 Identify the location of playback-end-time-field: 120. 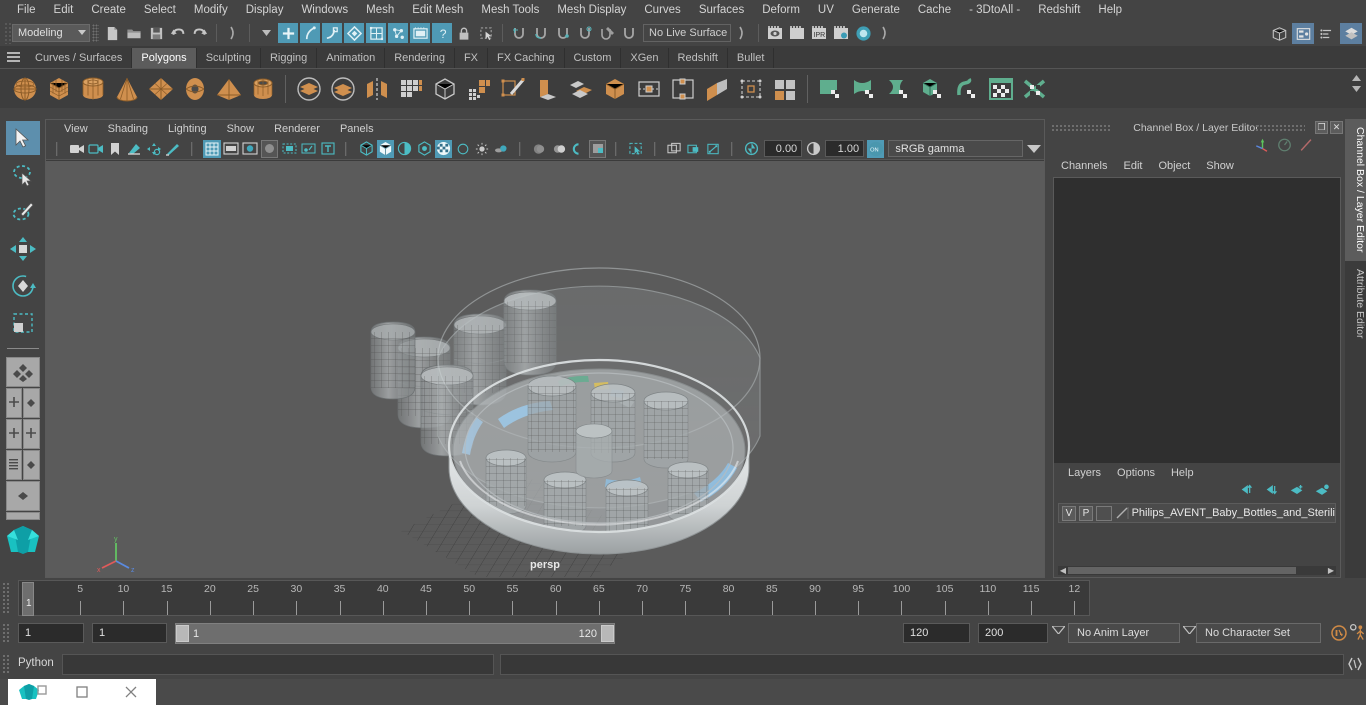
(936, 633).